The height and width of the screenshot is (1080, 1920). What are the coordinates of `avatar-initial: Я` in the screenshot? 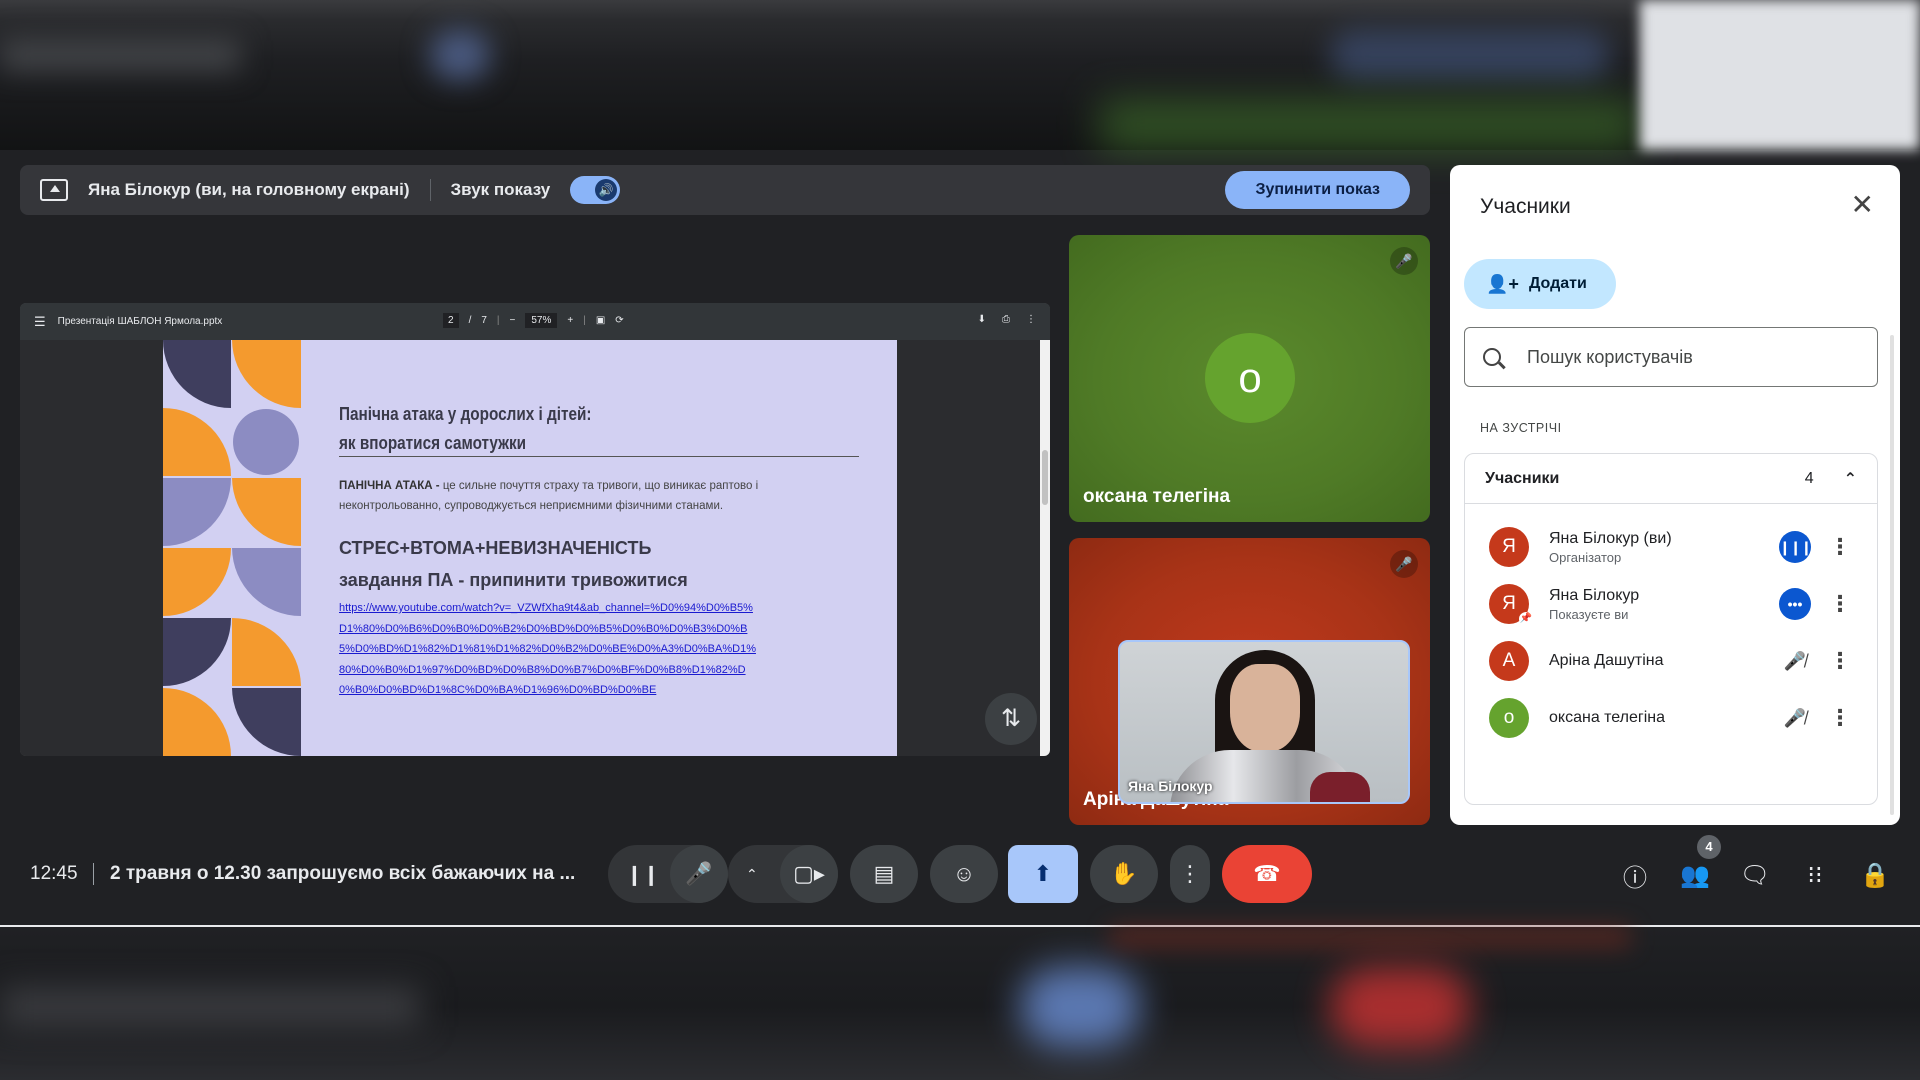 It's located at (1509, 603).